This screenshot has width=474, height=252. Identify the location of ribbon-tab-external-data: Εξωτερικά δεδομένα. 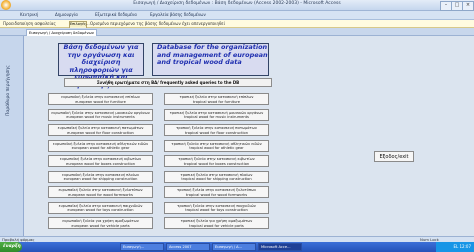
(116, 14).